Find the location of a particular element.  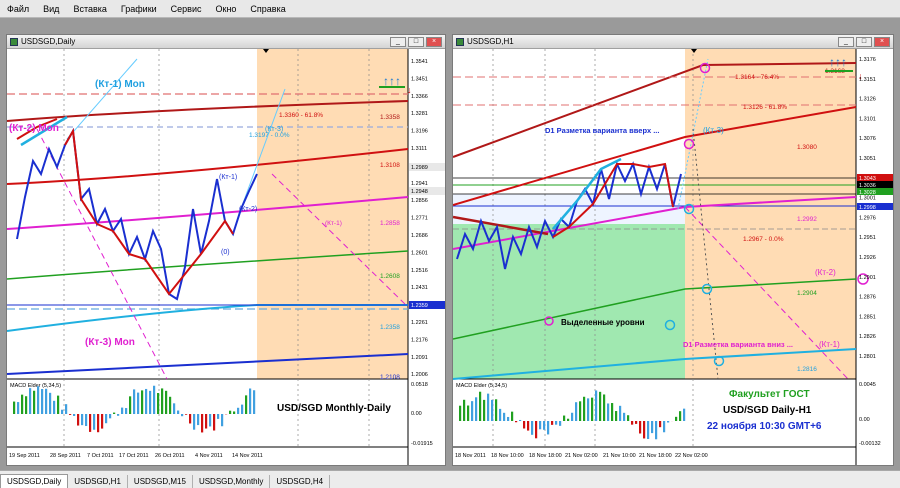

price-tick: 1.2601 is located at coordinates (419, 253).